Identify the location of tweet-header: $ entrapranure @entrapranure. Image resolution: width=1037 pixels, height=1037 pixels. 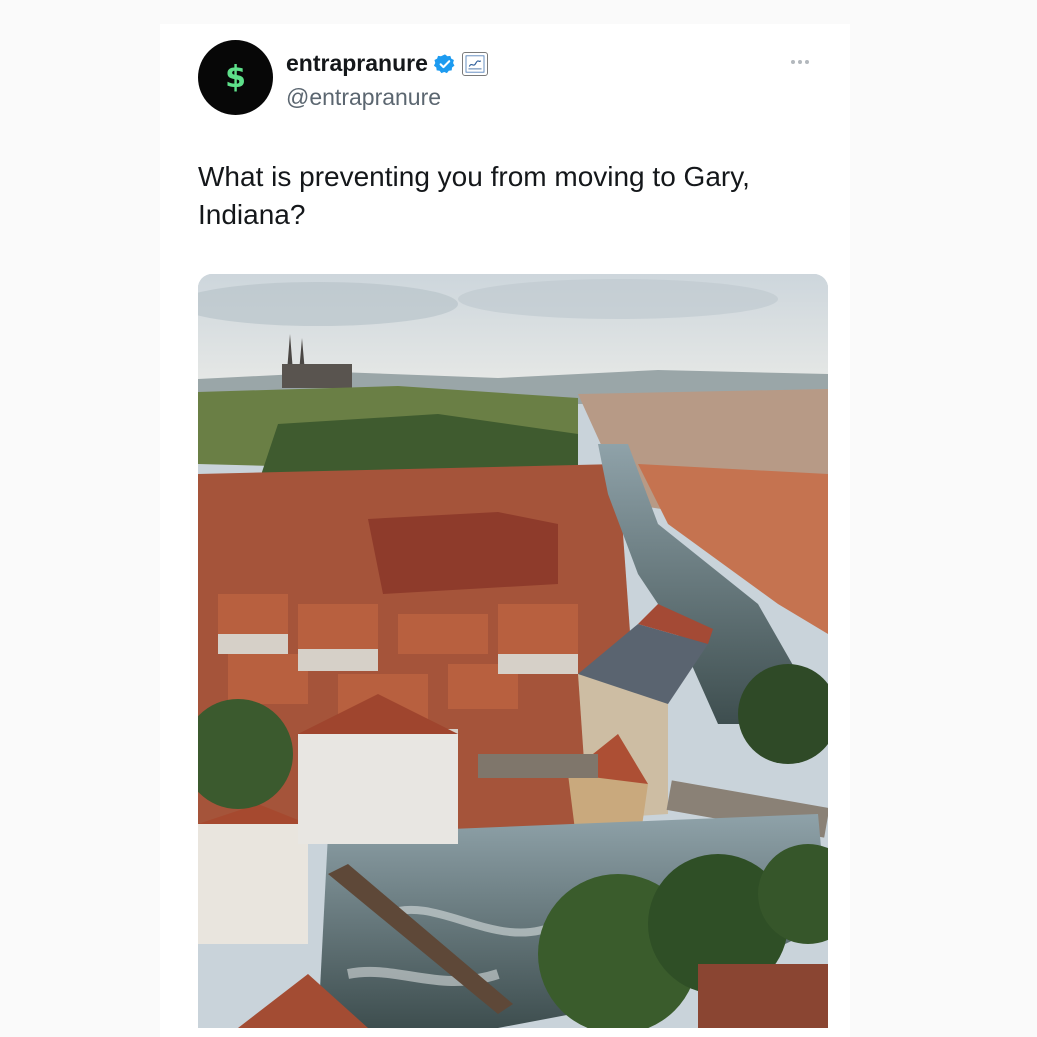
(518, 80).